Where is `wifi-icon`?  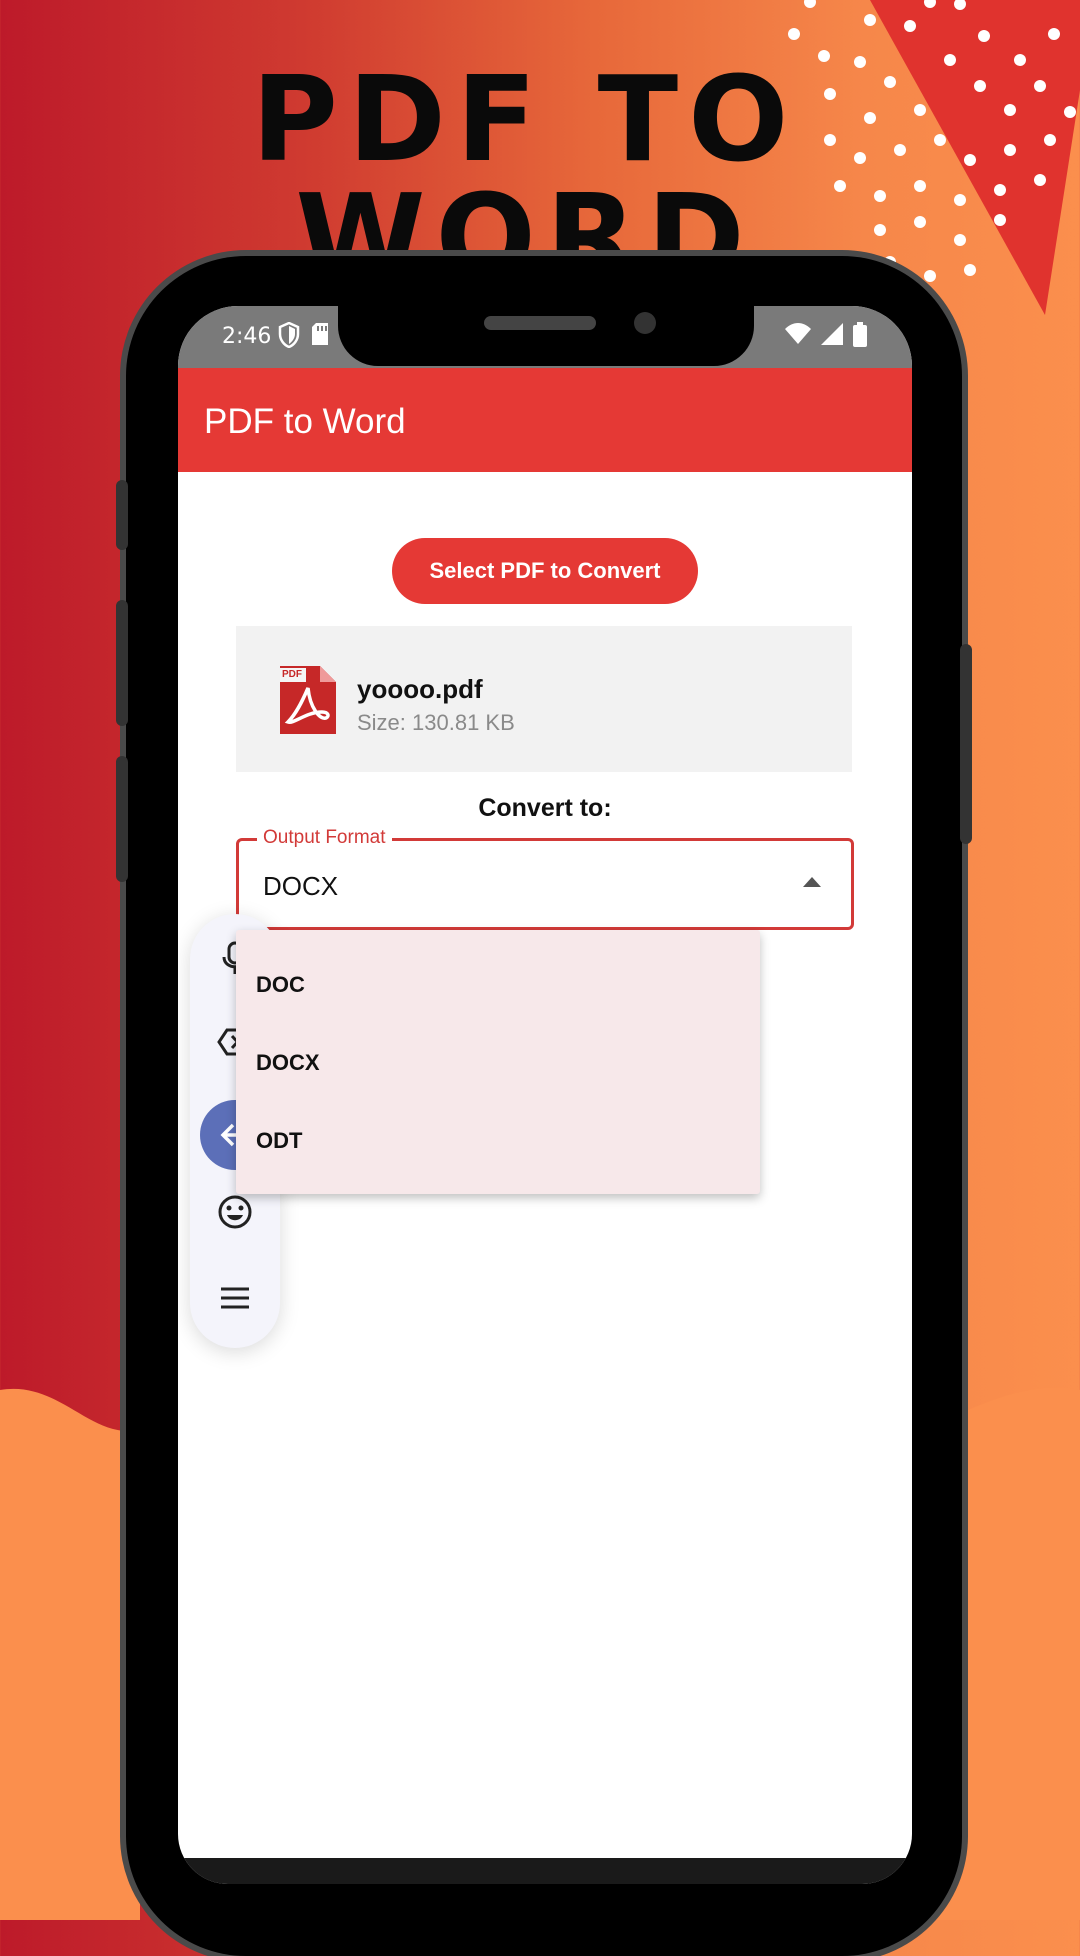
wifi-icon is located at coordinates (798, 333).